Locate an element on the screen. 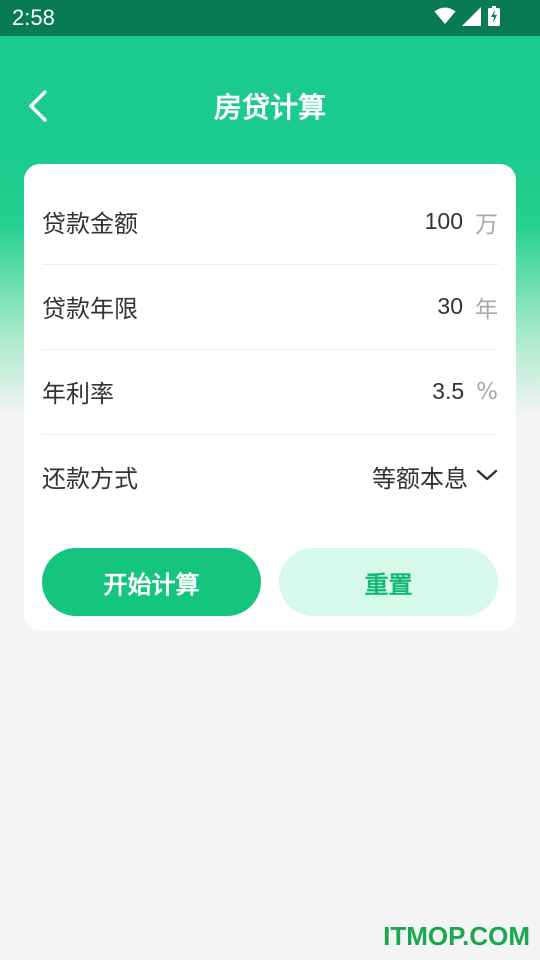 The width and height of the screenshot is (540, 960). status-icons is located at coordinates (467, 18).